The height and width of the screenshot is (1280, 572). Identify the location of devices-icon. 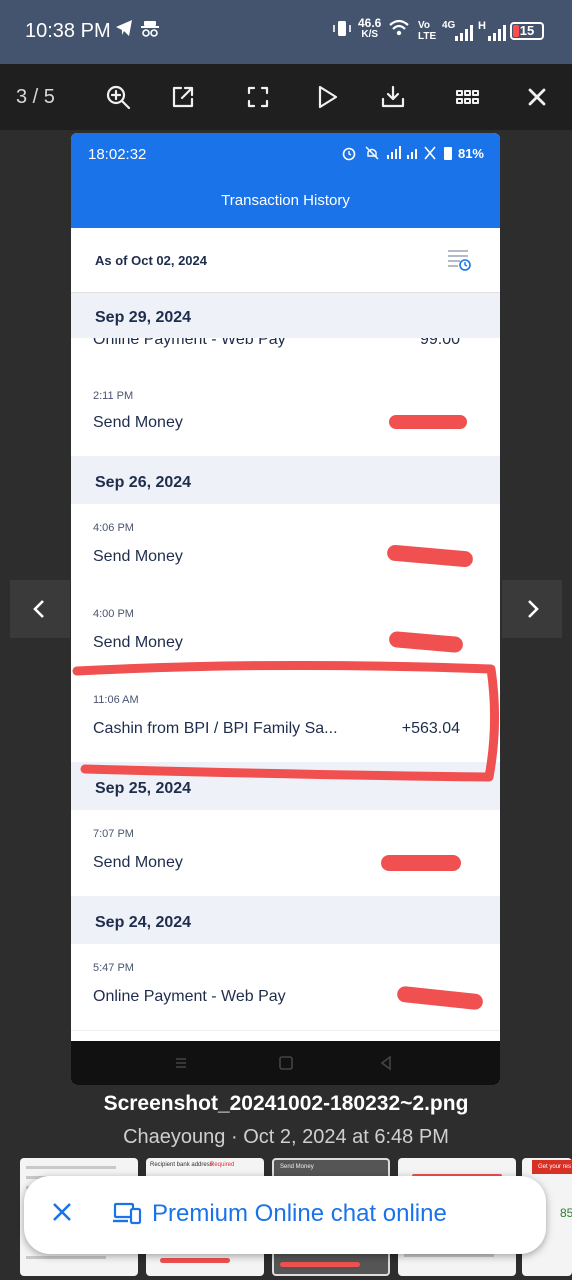
(127, 1214).